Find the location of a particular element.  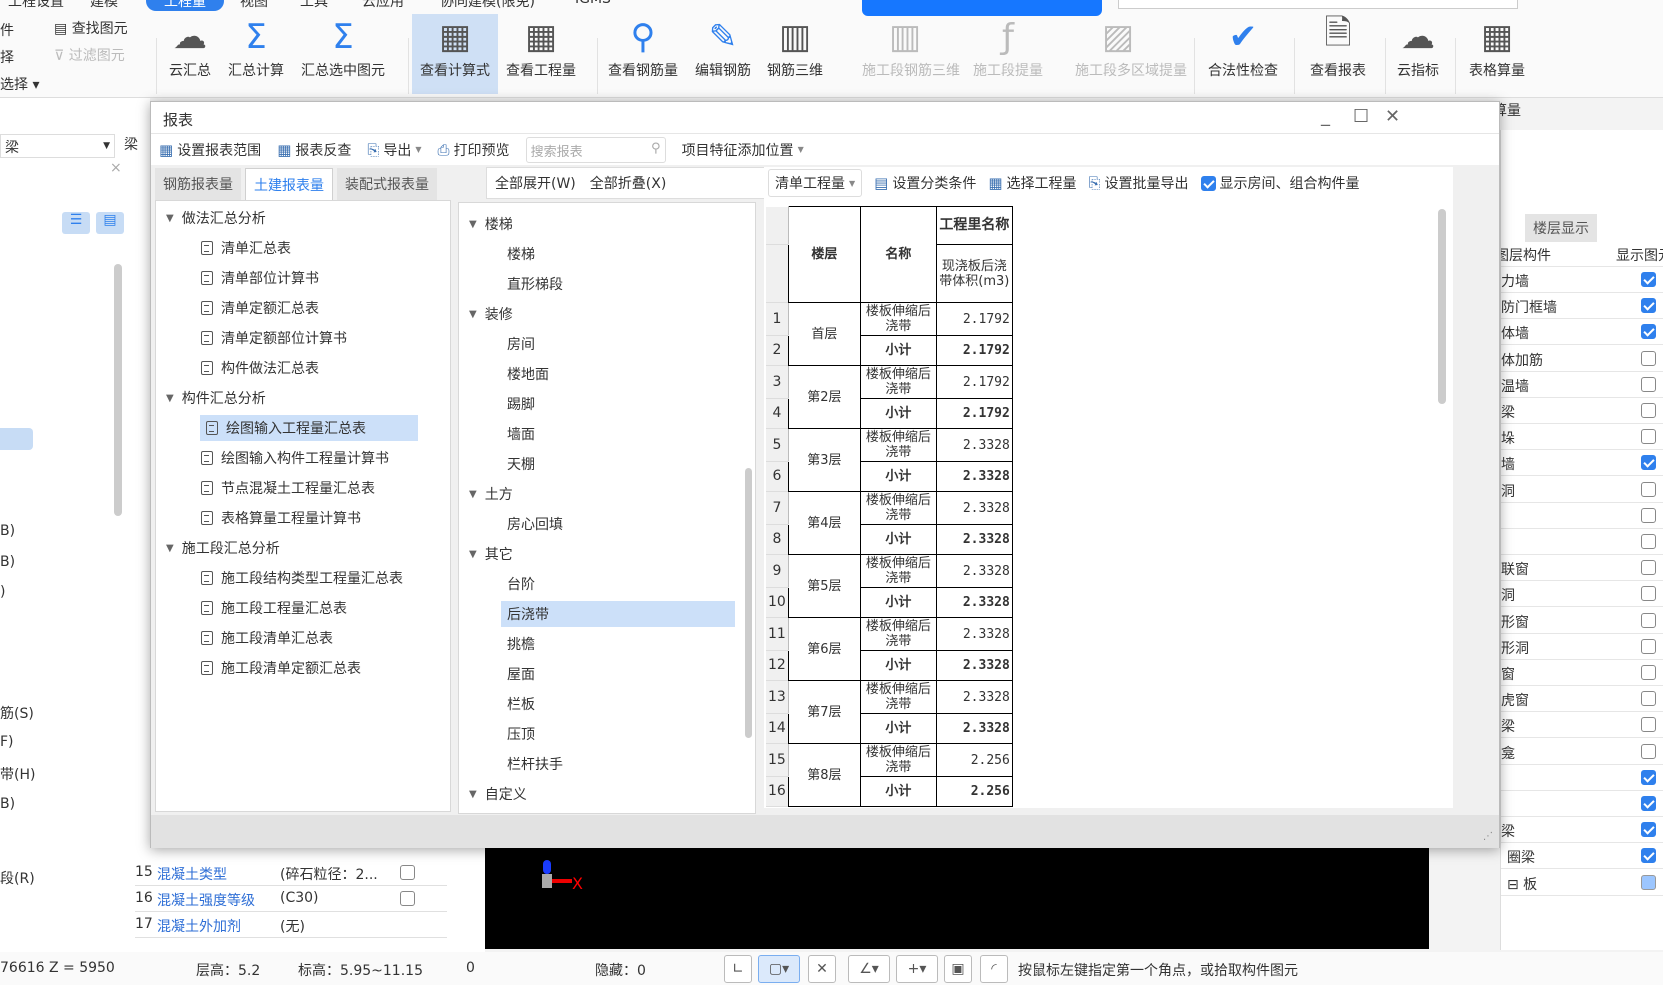

tree-item: 栏板 is located at coordinates (521, 704).